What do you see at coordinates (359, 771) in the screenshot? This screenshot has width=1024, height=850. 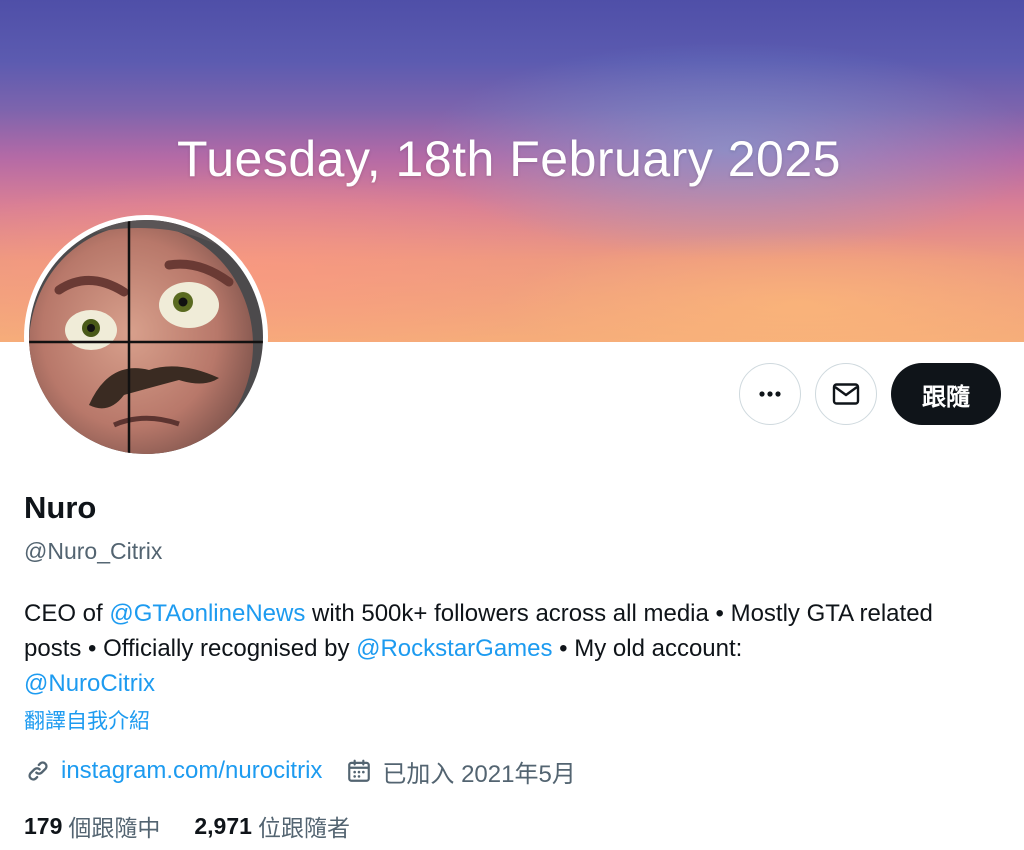 I see `calendar-icon` at bounding box center [359, 771].